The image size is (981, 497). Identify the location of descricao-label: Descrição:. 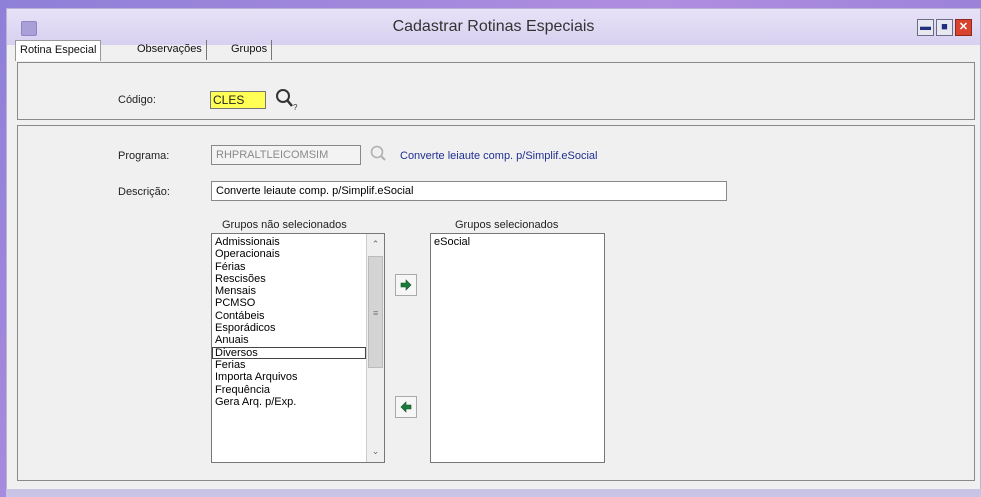
(144, 192).